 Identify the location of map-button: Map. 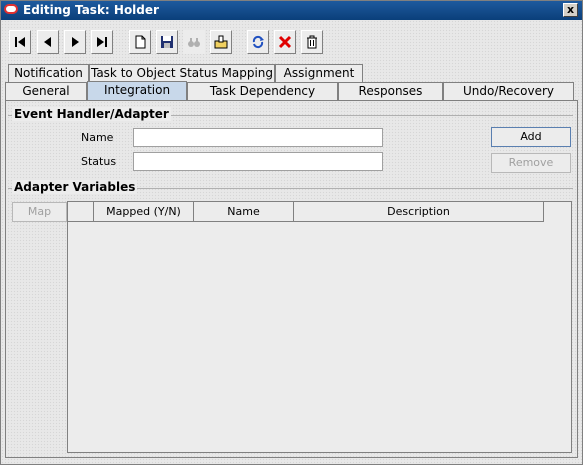
(39, 212).